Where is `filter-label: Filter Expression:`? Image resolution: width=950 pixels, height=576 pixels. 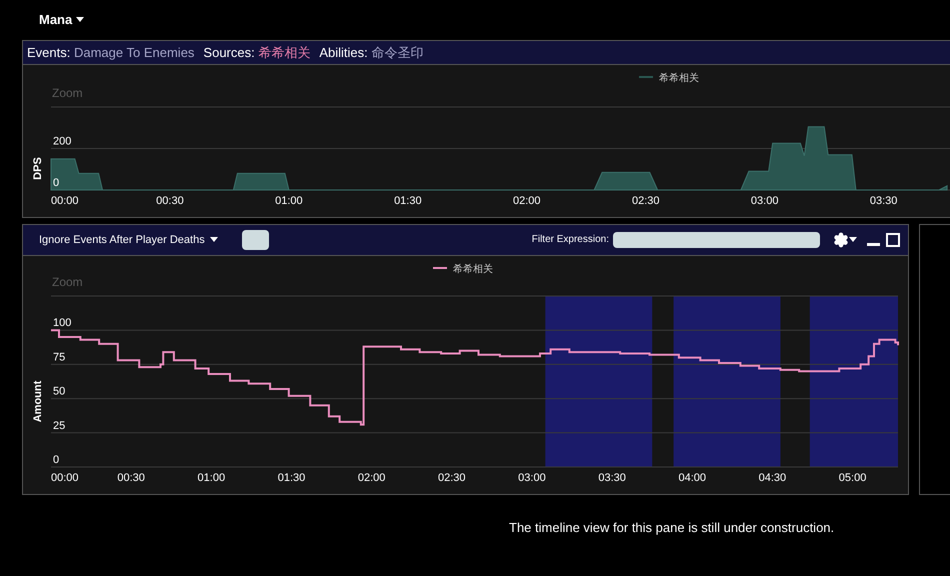
filter-label: Filter Expression: is located at coordinates (570, 240).